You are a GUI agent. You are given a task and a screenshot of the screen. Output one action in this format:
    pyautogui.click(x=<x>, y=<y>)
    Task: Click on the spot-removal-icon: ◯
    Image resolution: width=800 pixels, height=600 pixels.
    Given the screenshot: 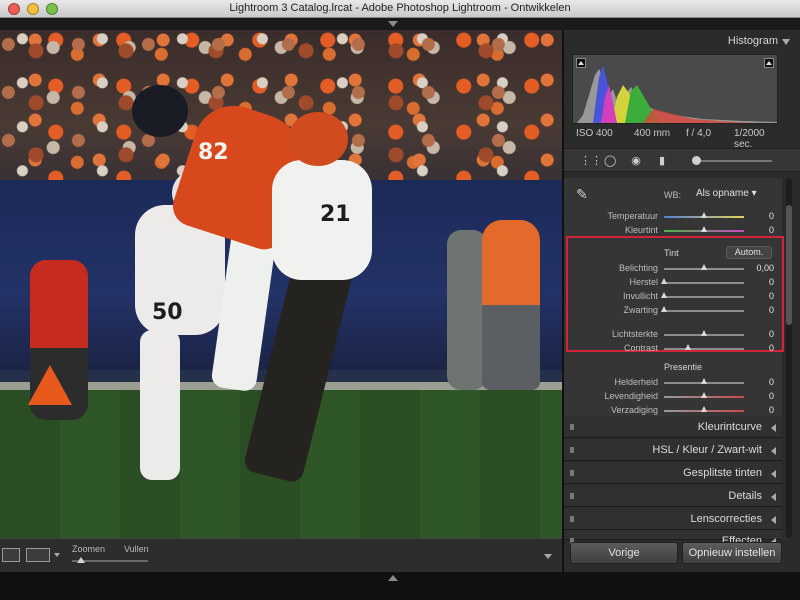 What is the action you would take?
    pyautogui.click(x=610, y=161)
    